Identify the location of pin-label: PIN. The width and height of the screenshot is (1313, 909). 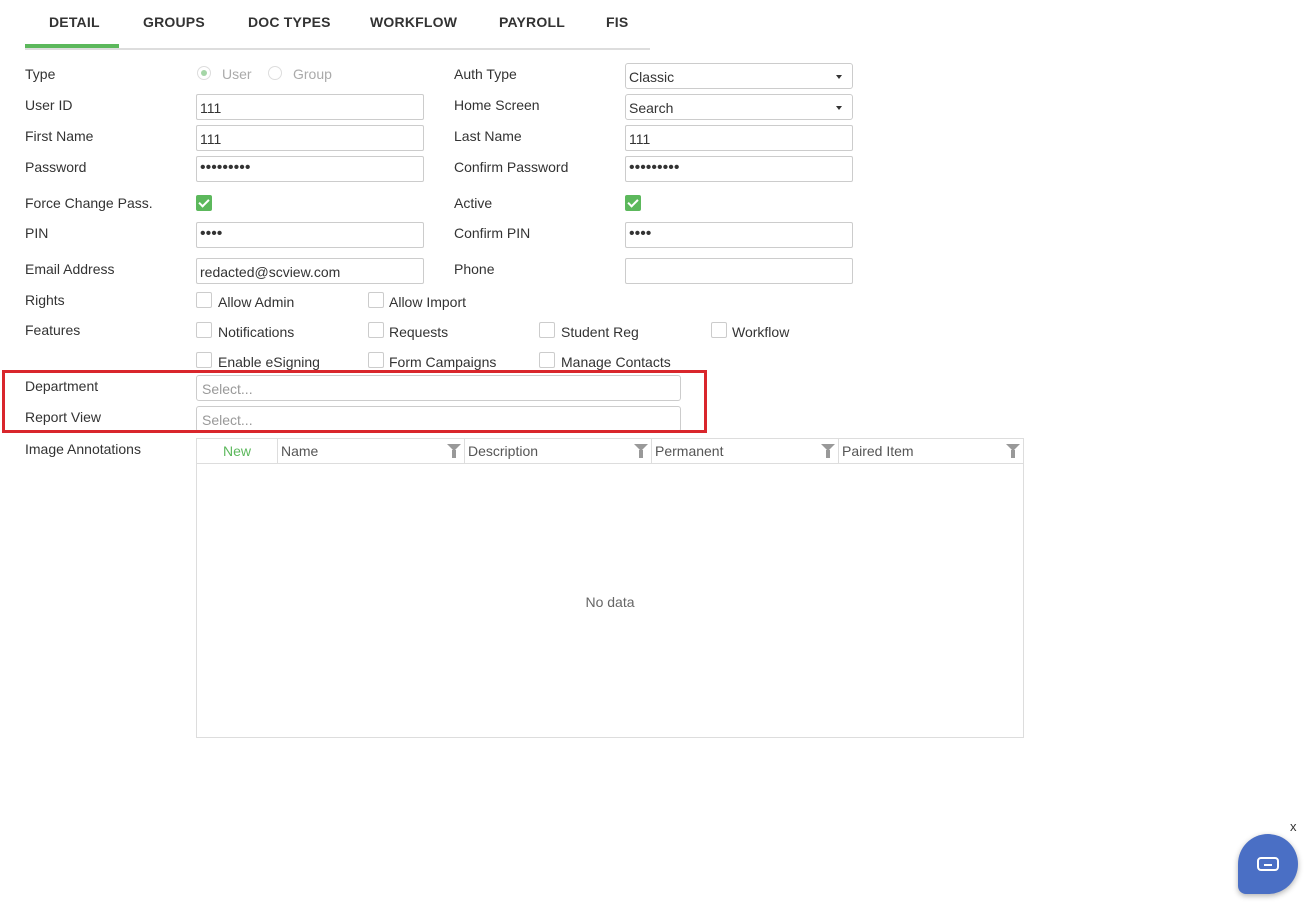
(37, 233).